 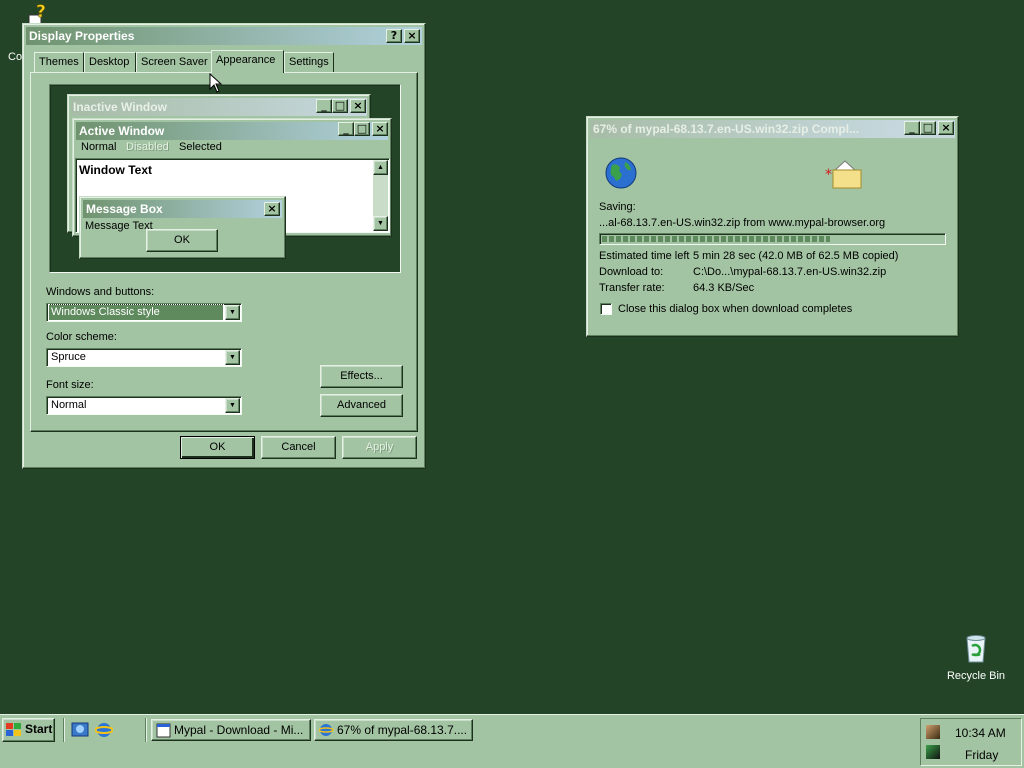 I want to click on close-when-done-checkbox, so click(x=606, y=309).